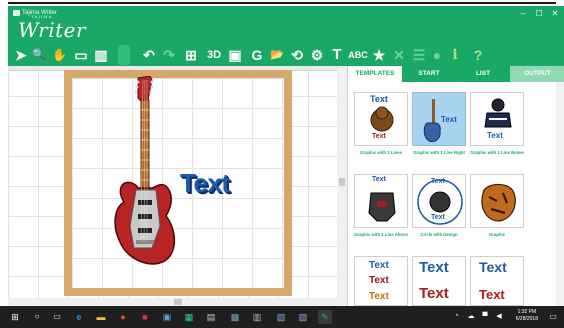 The height and width of the screenshot is (328, 564). I want to click on template-card: Text Text Text, so click(381, 281).